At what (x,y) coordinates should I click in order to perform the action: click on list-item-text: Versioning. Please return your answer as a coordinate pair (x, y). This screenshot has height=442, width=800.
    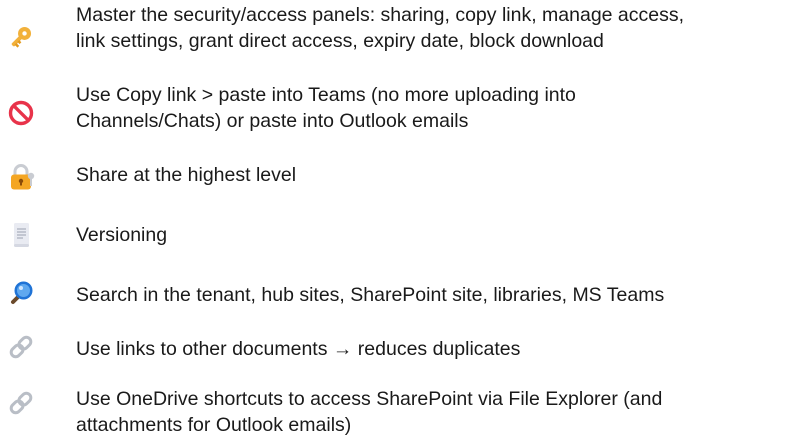
    Looking at the image, I should click on (437, 235).